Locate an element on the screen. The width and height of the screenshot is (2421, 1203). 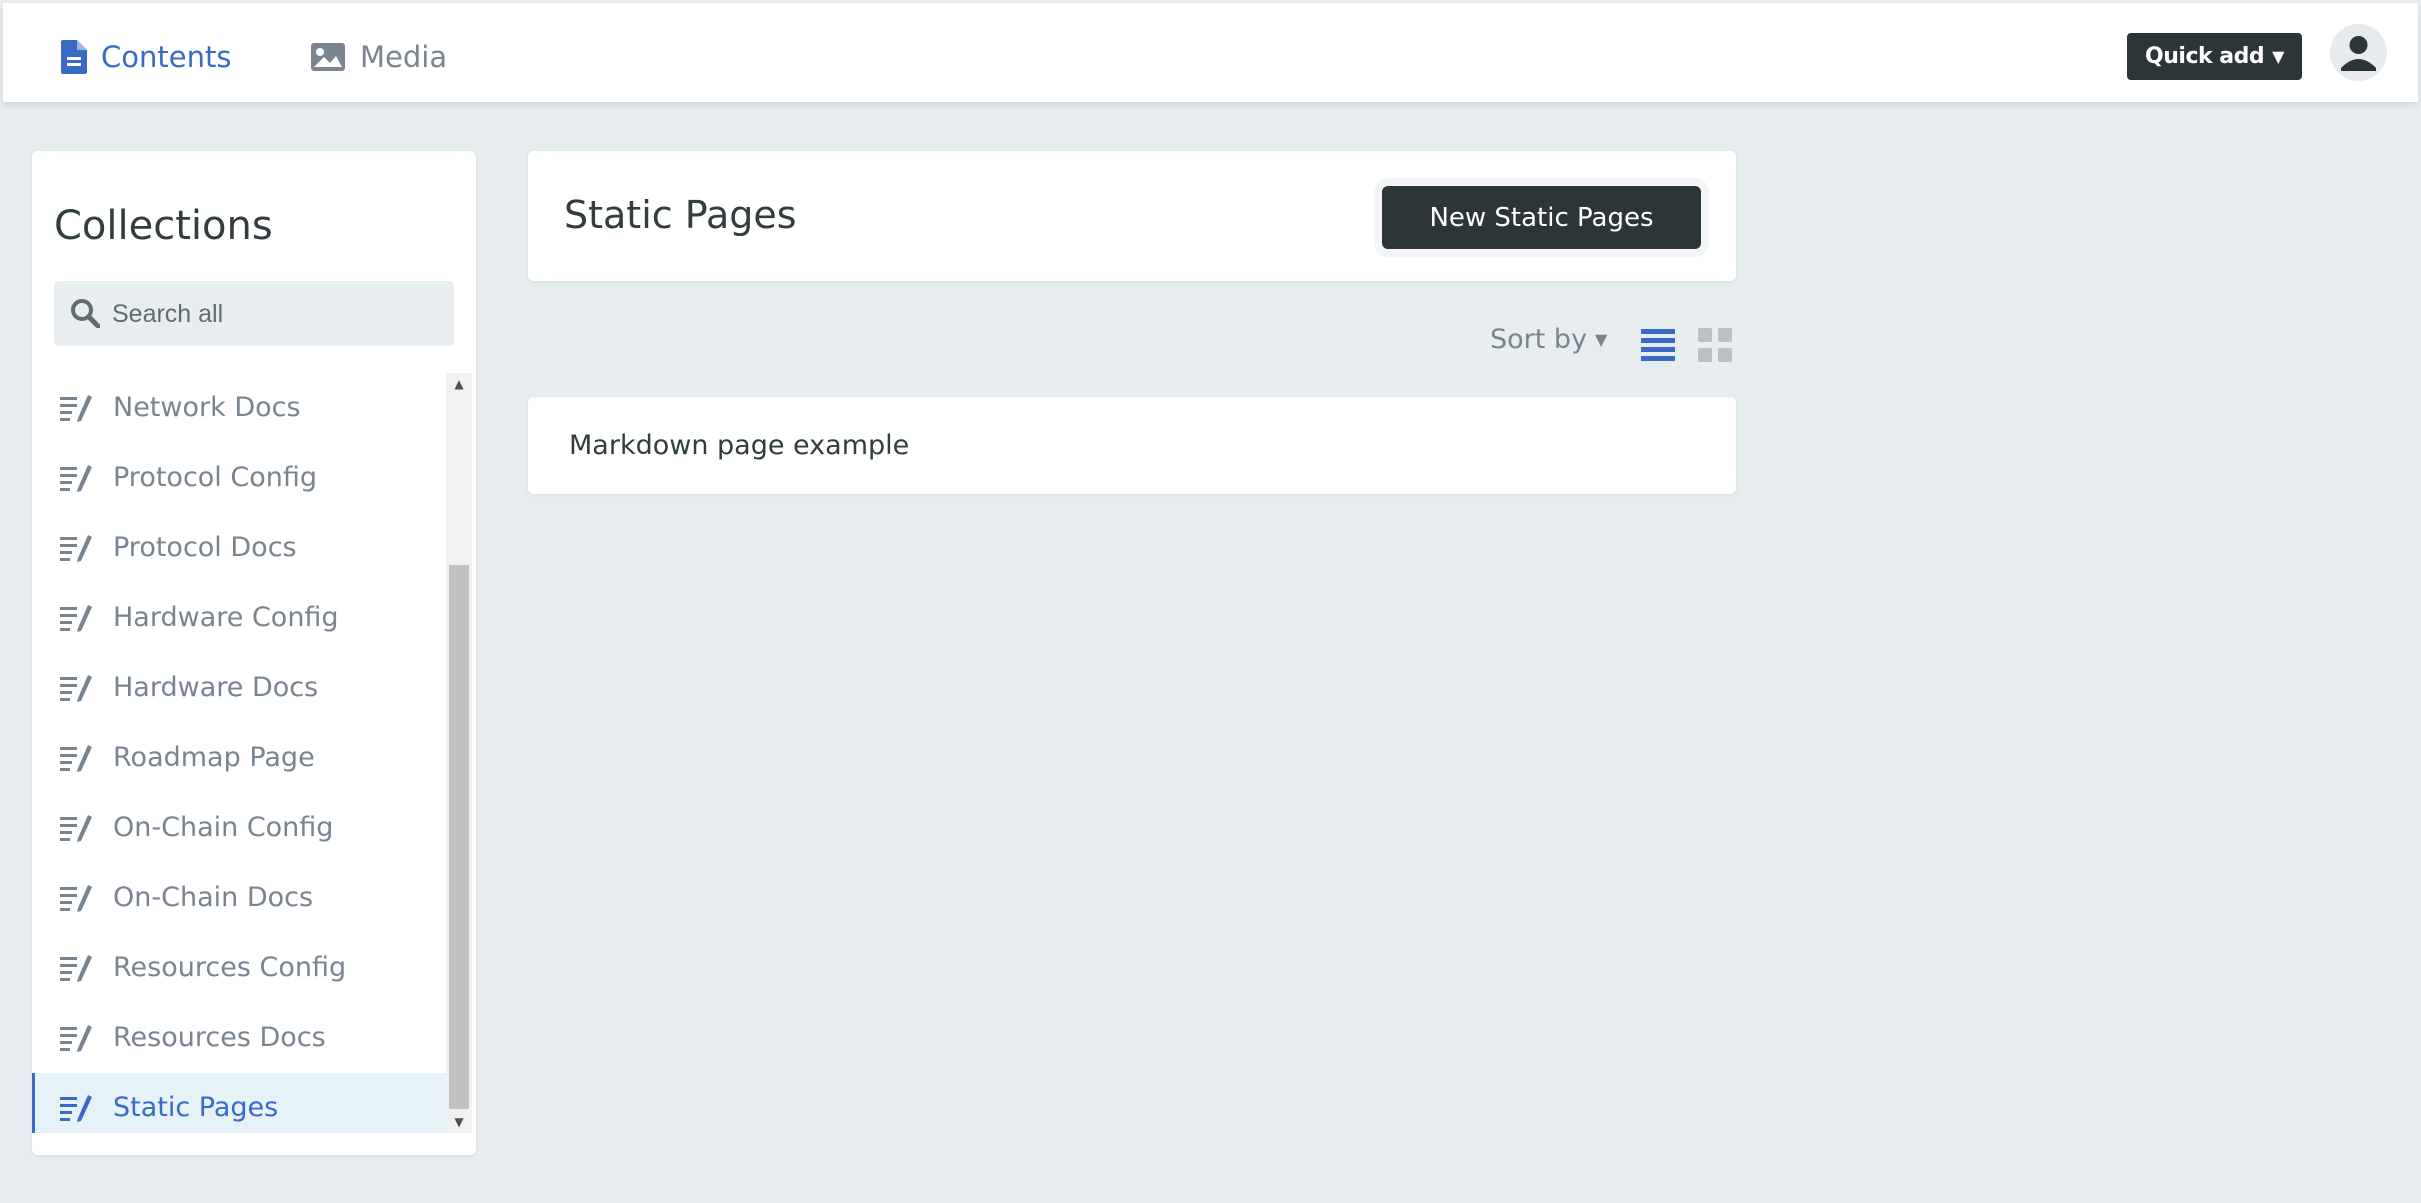
sidebar-scrollbar: ▲ ▼ is located at coordinates (459, 753).